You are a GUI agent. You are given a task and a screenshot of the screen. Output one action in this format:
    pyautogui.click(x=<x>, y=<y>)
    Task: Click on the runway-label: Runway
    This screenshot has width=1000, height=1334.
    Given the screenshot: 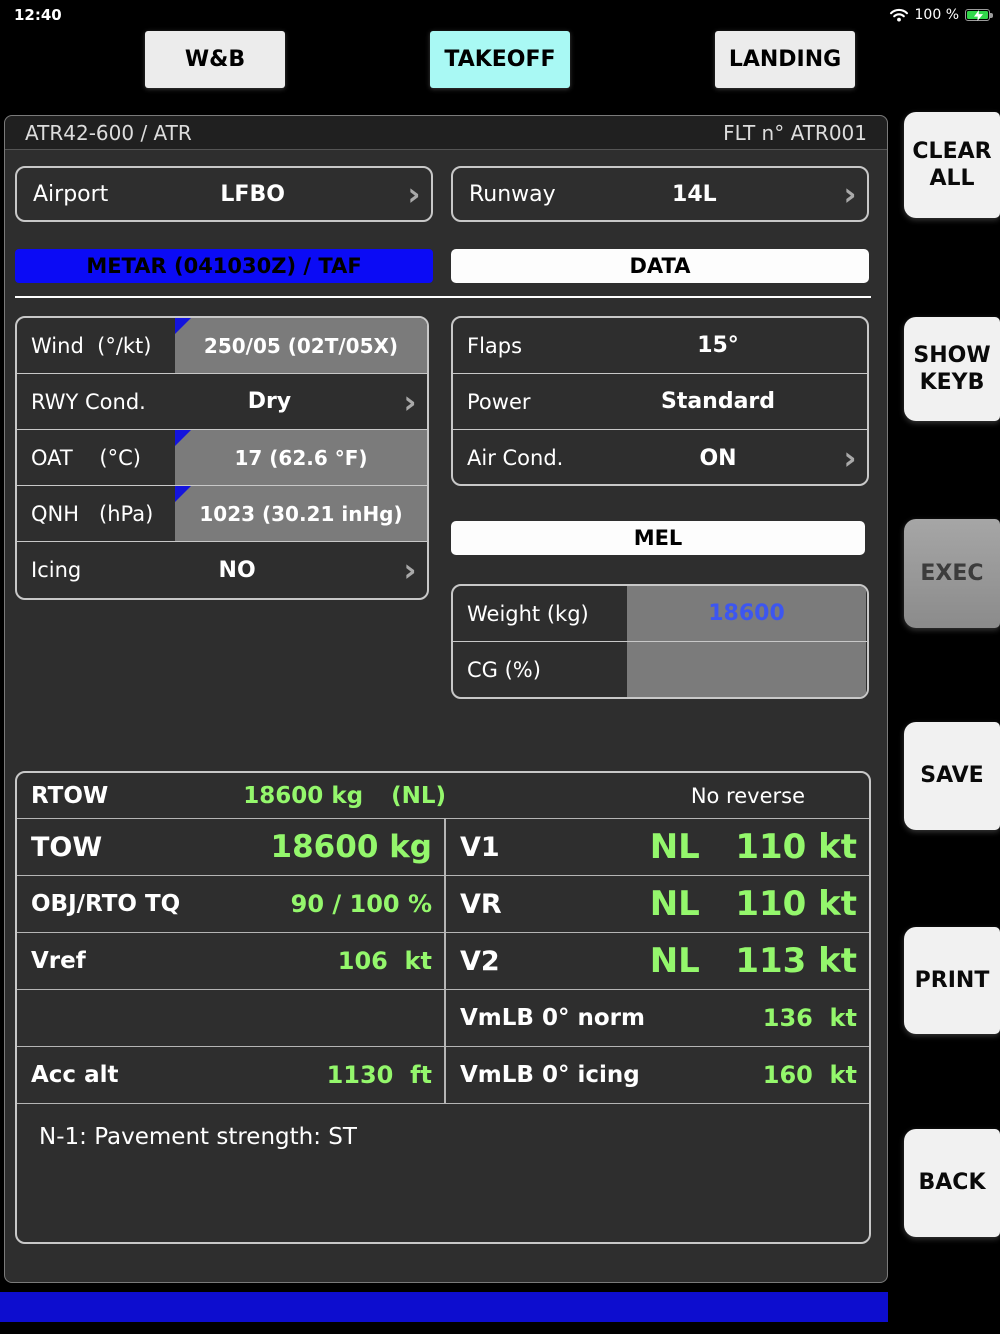 What is the action you would take?
    pyautogui.click(x=512, y=194)
    